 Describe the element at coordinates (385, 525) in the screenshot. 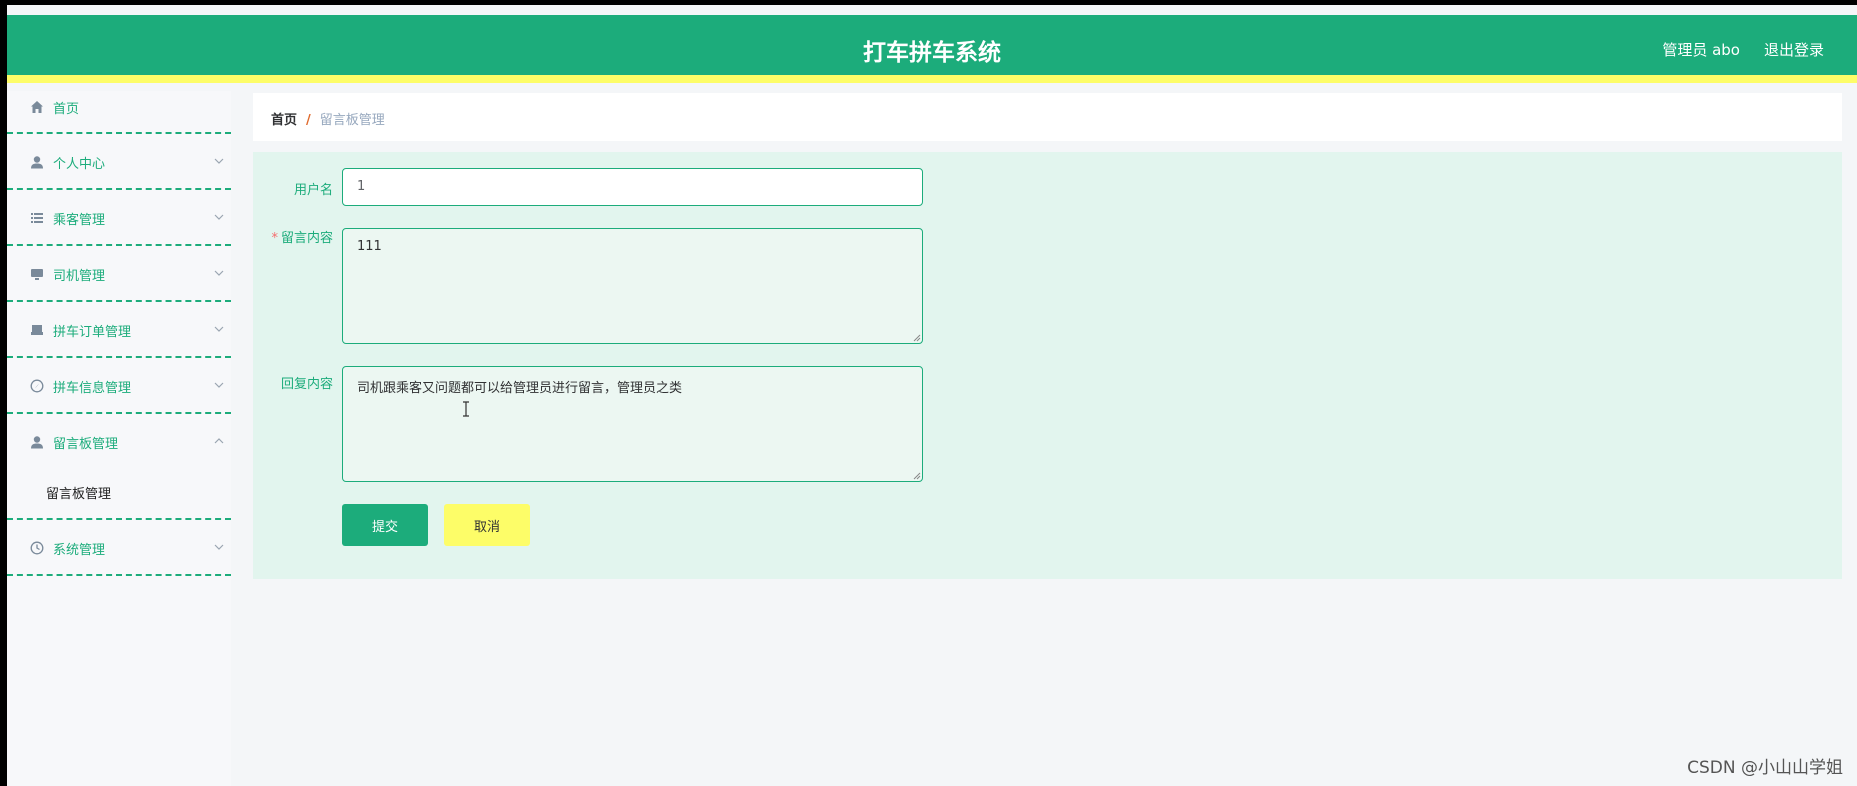

I see `submit-button: 提交` at that location.